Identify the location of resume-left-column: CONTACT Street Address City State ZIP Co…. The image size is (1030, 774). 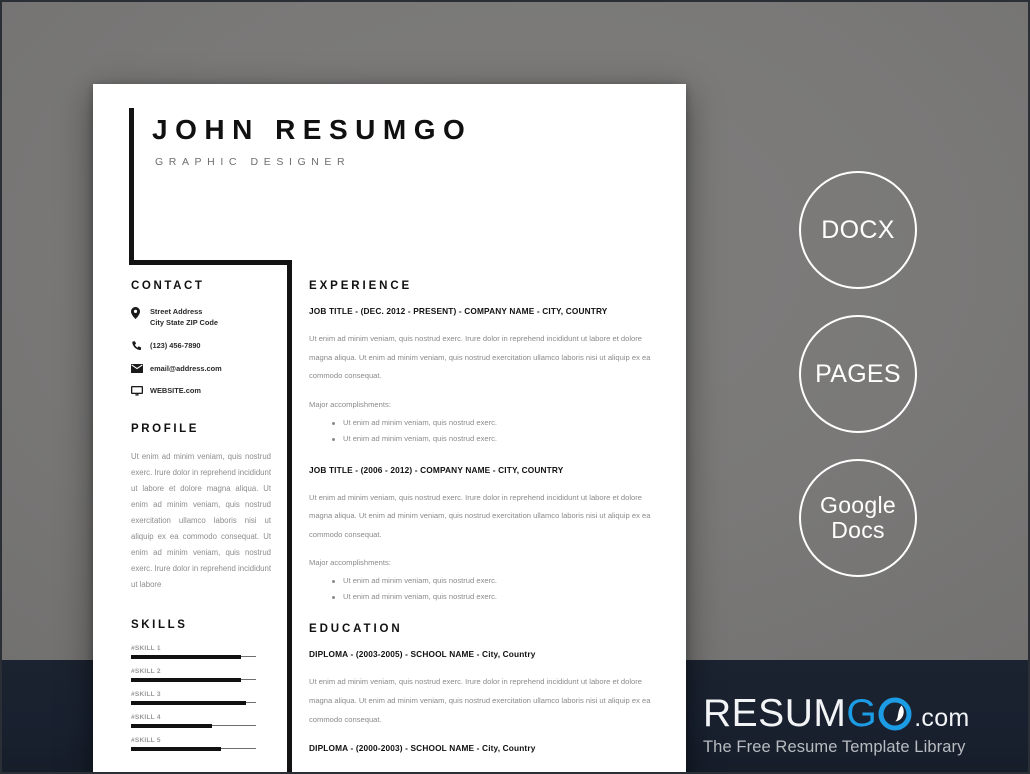
(201, 520).